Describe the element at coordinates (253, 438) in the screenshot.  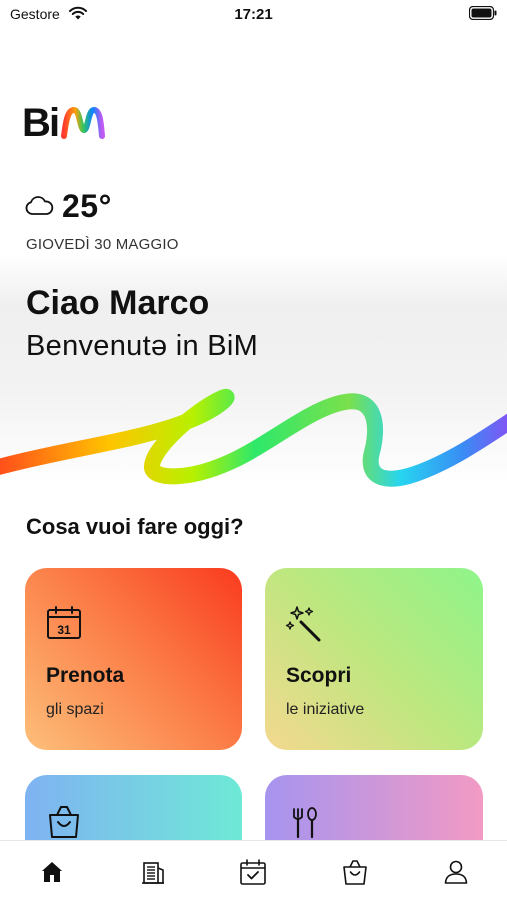
I see `rainbow-wave` at that location.